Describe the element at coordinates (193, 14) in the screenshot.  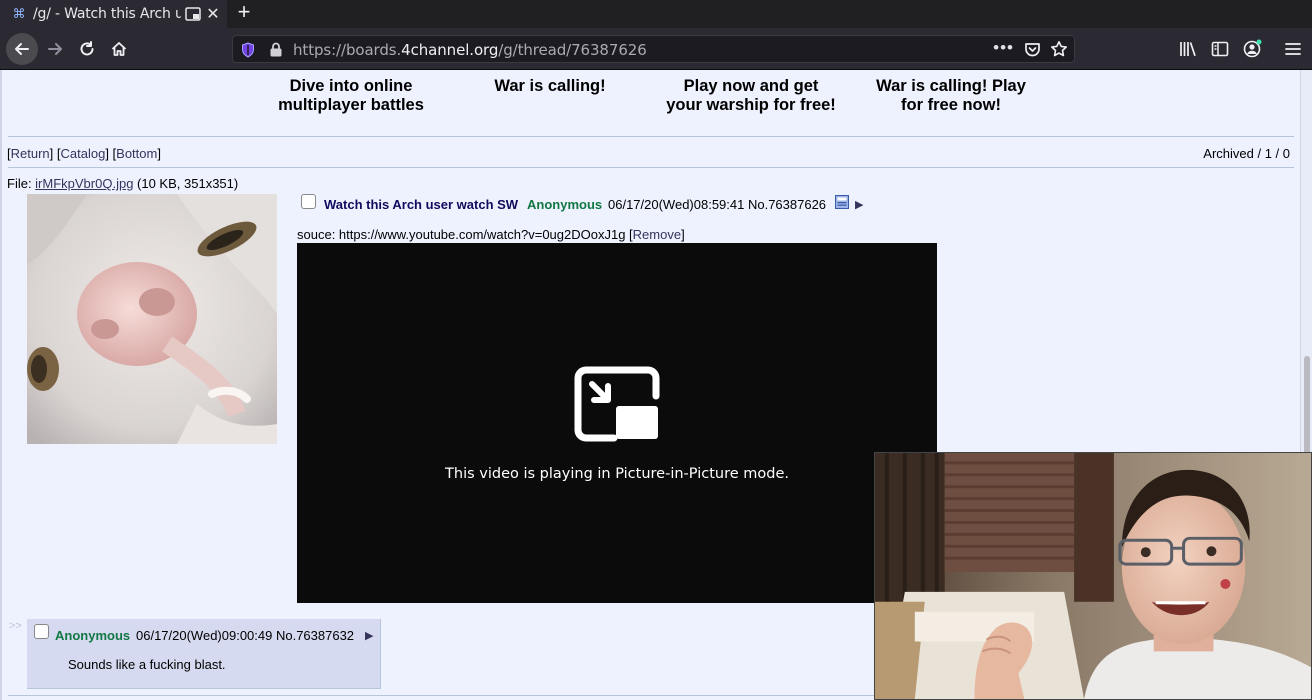
I see `picture-in-picture-tab-icon` at that location.